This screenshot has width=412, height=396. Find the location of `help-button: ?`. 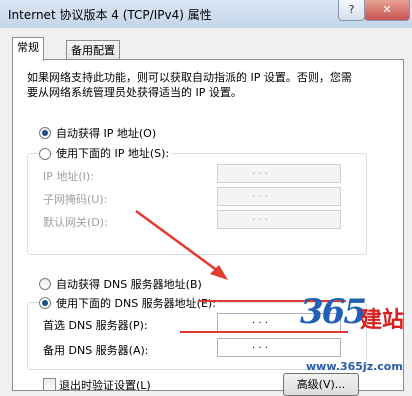

help-button: ? is located at coordinates (351, 10).